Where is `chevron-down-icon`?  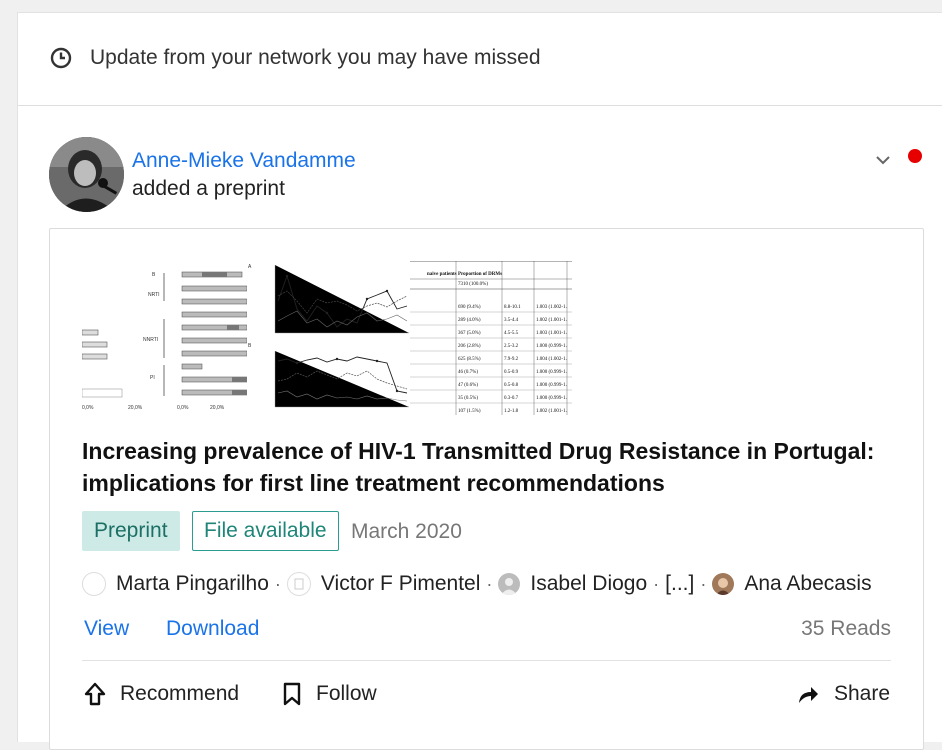
chevron-down-icon is located at coordinates (883, 160).